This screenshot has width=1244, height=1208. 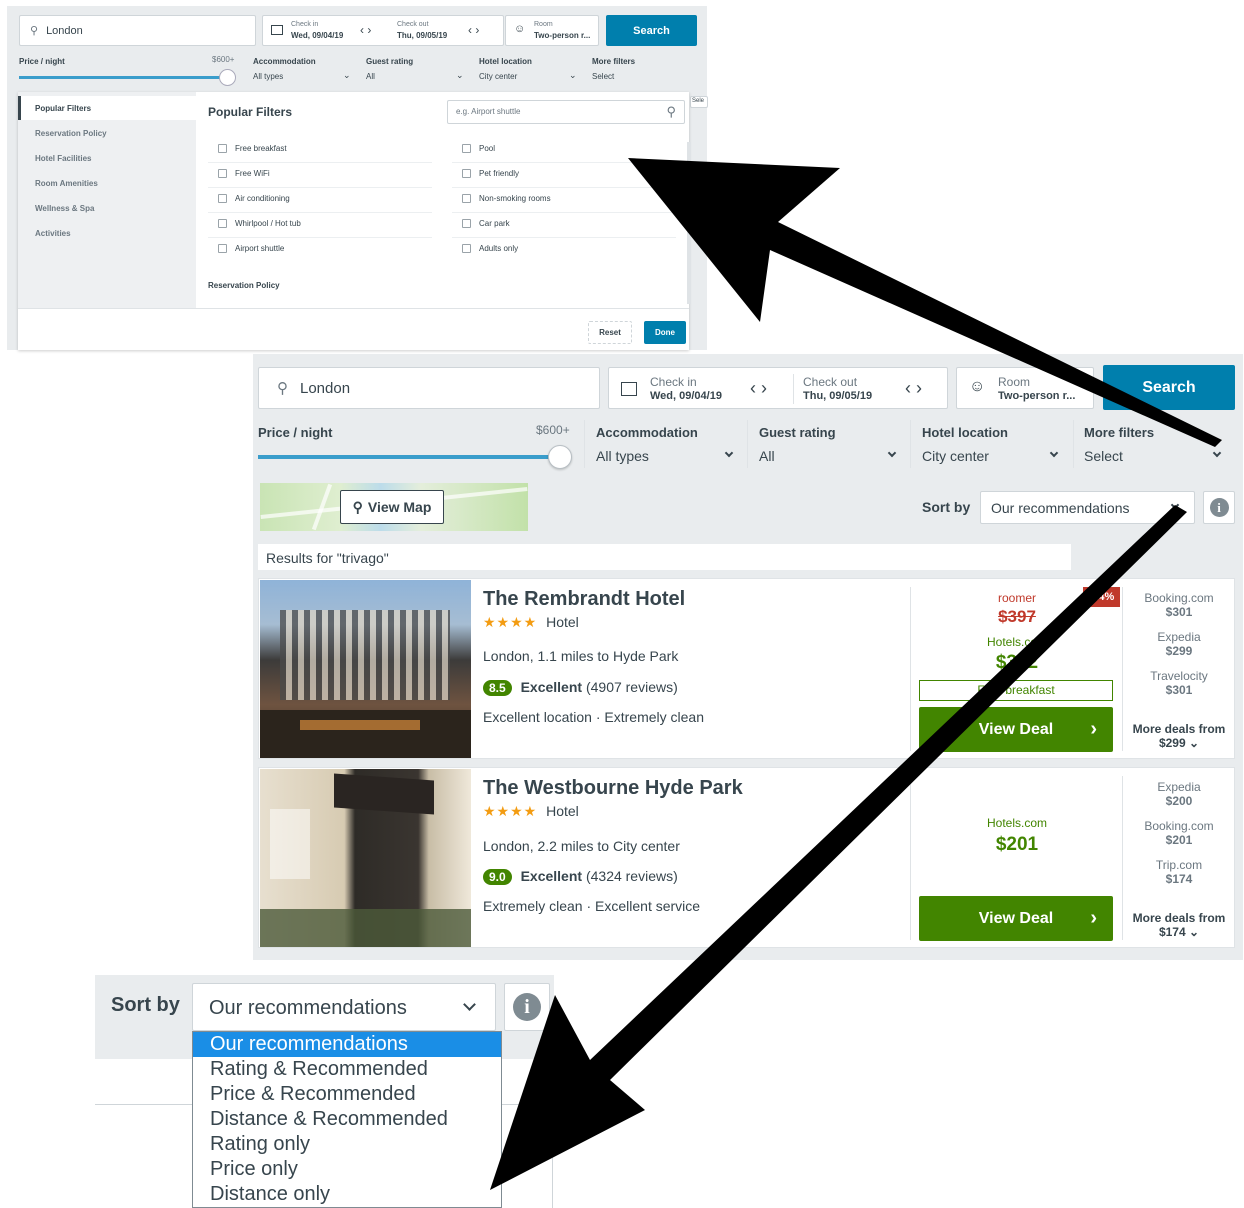 I want to click on arrow-to-filters-popup, so click(x=925, y=302).